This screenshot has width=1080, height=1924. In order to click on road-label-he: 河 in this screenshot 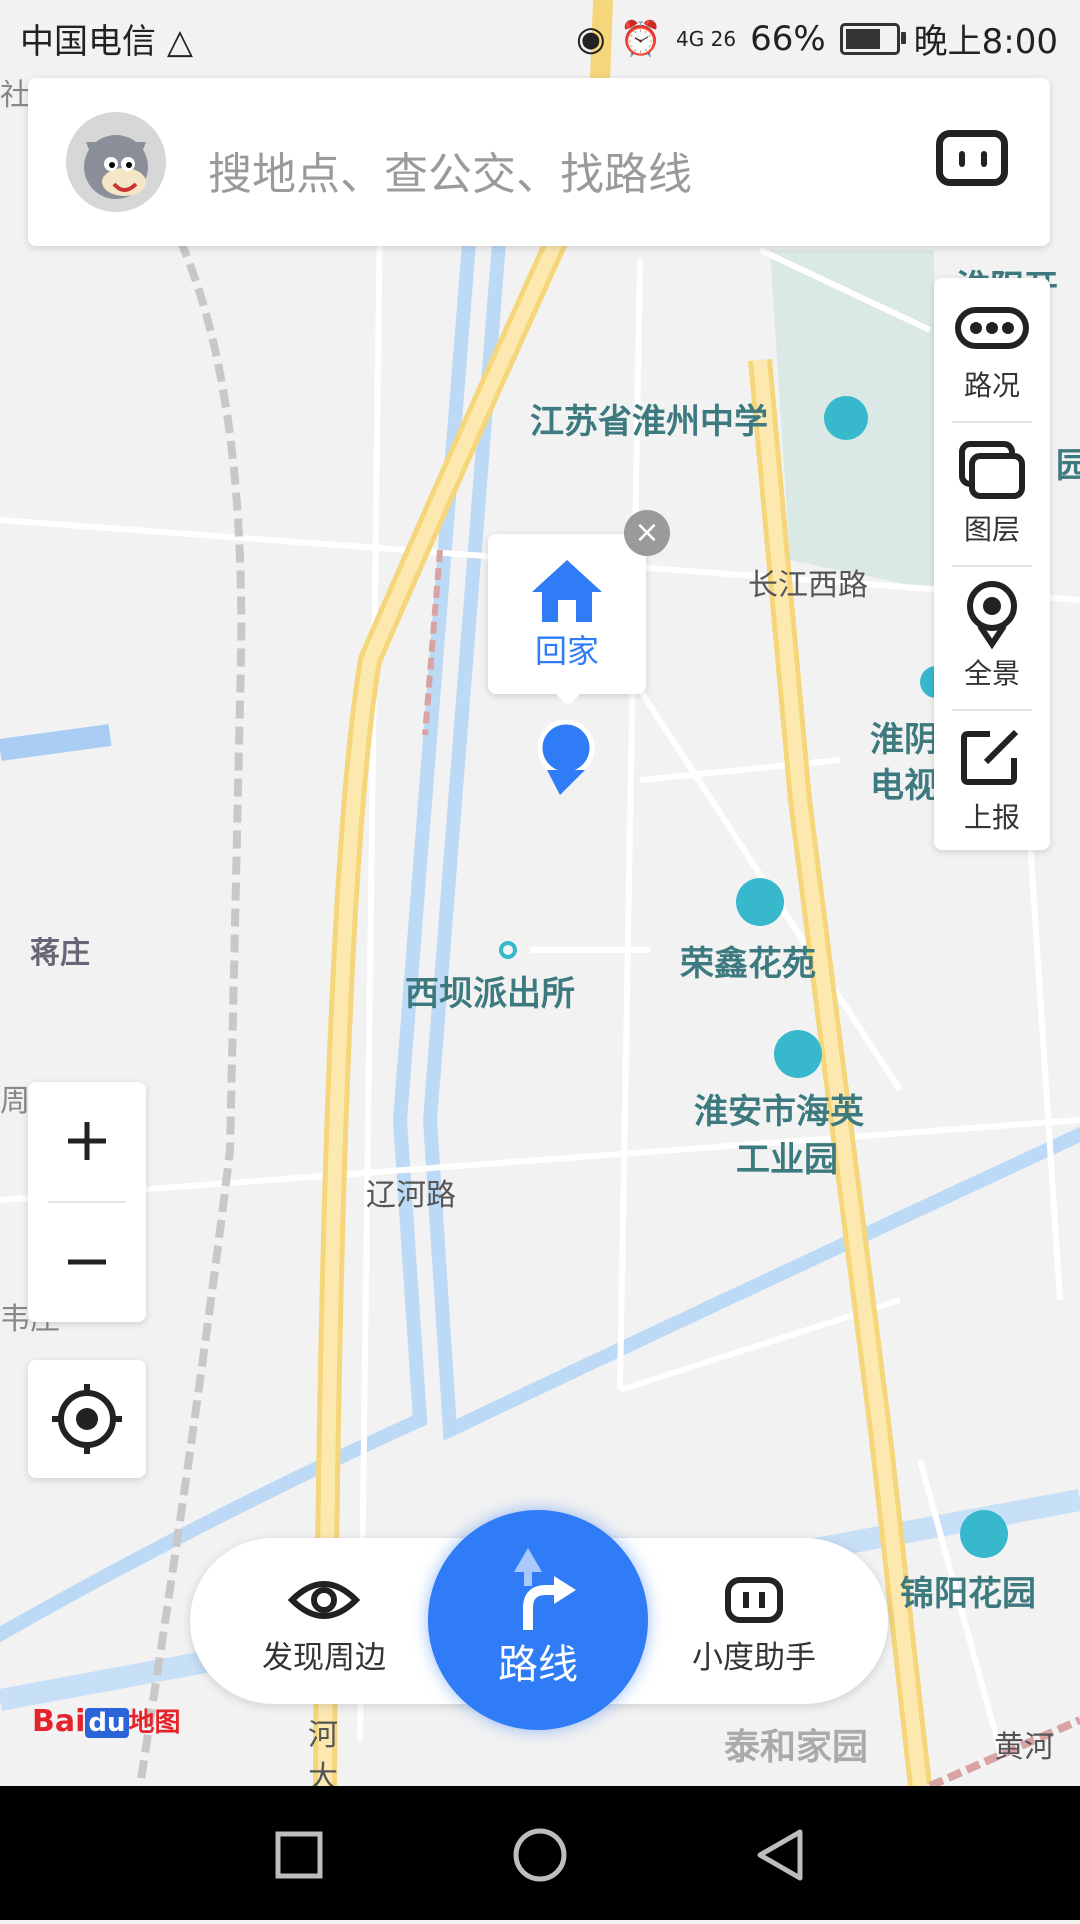, I will do `click(323, 1735)`.